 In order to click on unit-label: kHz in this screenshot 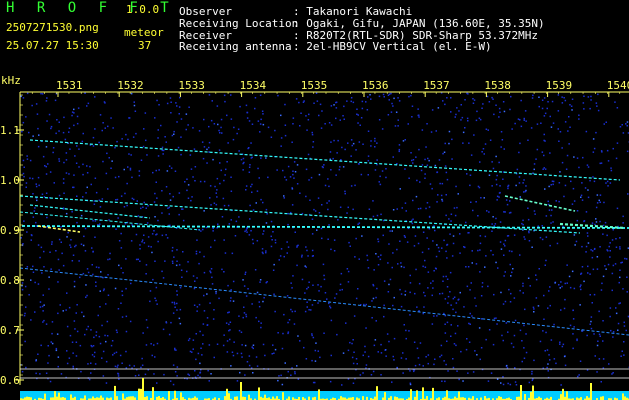, I will do `click(11, 80)`.